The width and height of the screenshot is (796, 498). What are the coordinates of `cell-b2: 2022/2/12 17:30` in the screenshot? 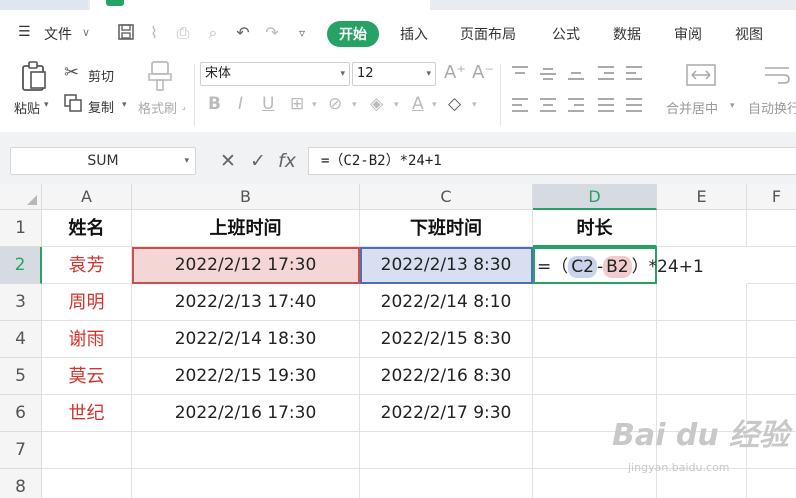 It's located at (246, 265).